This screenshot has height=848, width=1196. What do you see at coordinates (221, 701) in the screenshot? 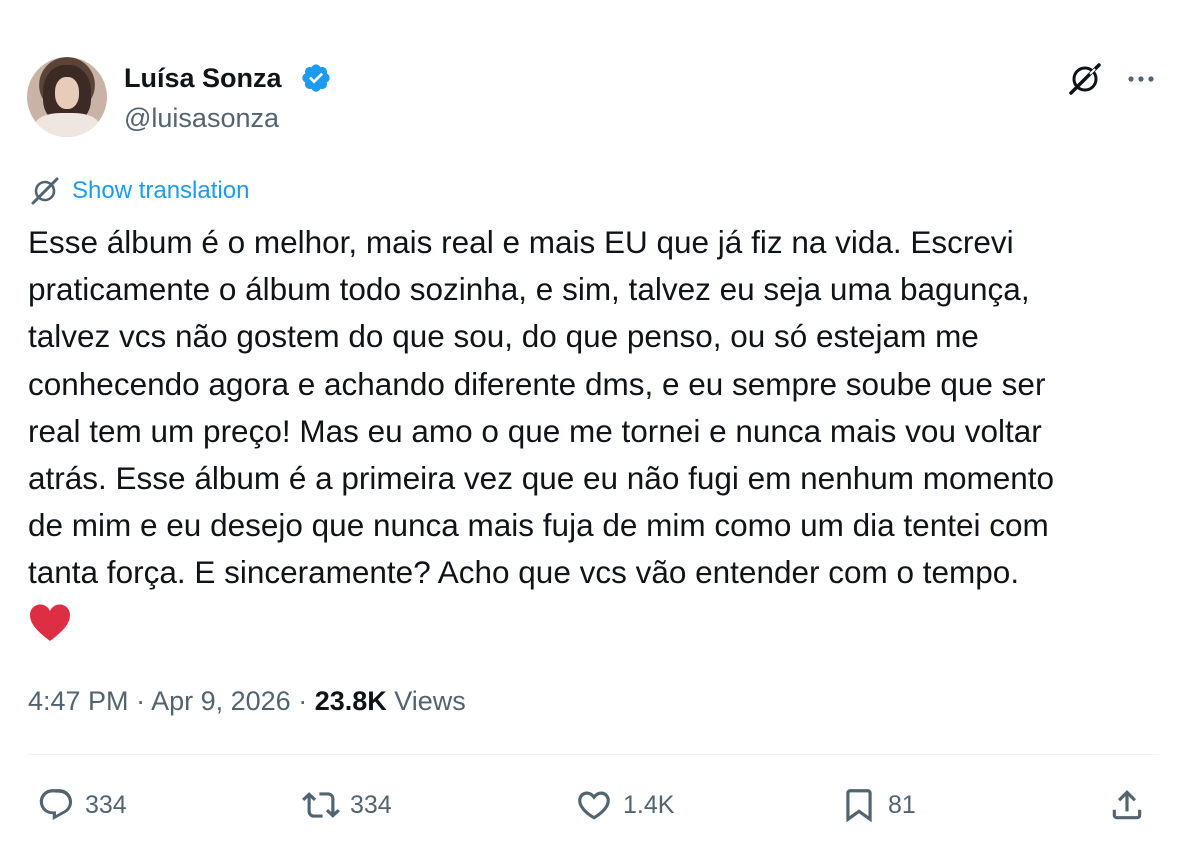
I see `tweet-date: Apr 9, 2026` at bounding box center [221, 701].